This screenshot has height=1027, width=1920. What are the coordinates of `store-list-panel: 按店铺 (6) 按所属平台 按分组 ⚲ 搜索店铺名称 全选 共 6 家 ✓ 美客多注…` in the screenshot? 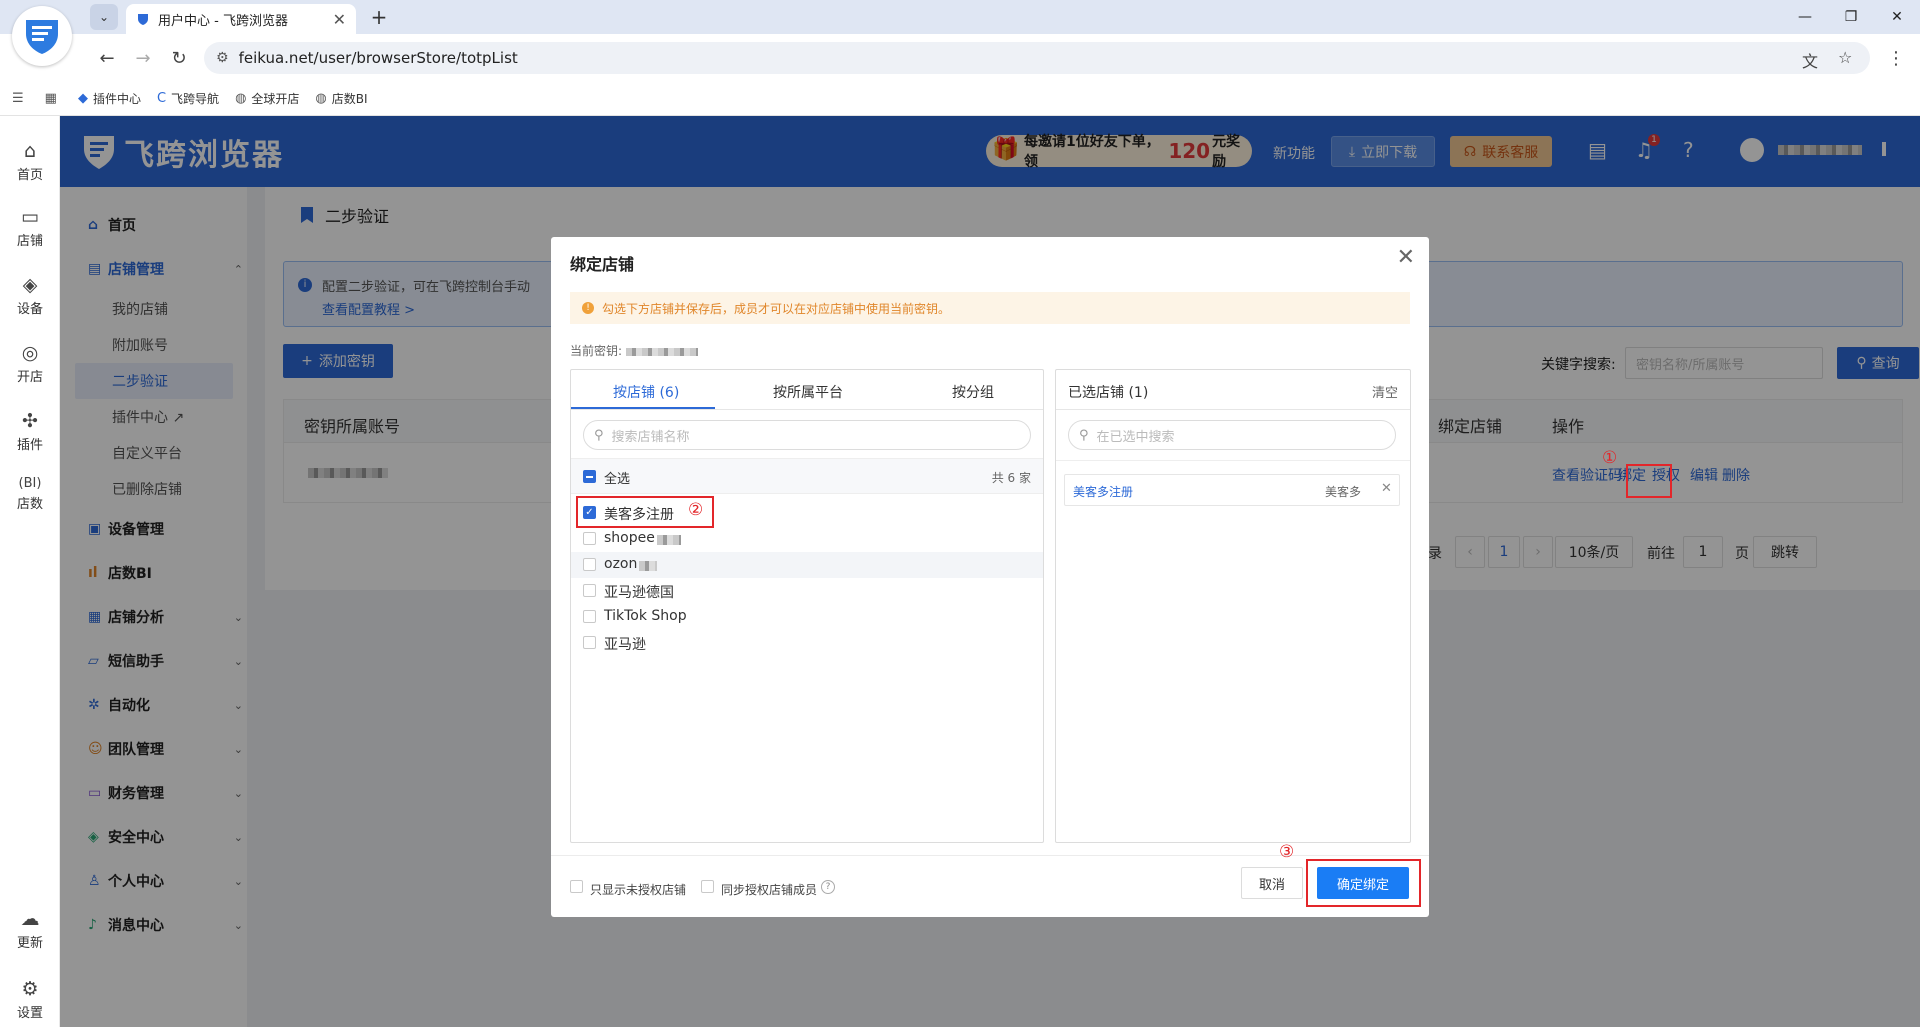 It's located at (807, 606).